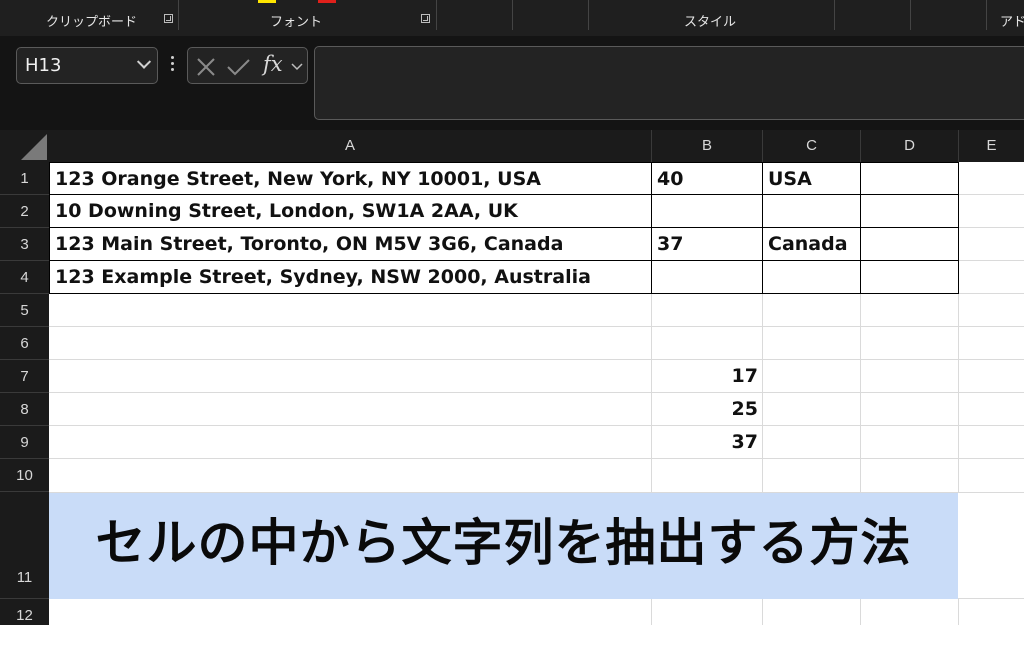  What do you see at coordinates (991, 244) in the screenshot?
I see `cell-e3` at bounding box center [991, 244].